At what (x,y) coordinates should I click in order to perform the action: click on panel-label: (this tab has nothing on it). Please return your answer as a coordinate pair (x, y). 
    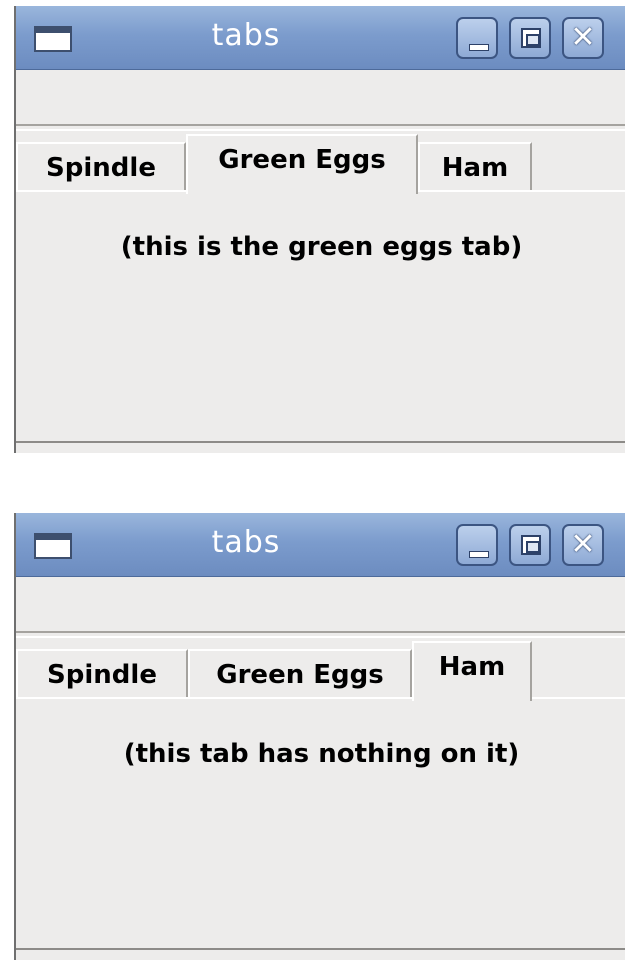
    Looking at the image, I should click on (321, 754).